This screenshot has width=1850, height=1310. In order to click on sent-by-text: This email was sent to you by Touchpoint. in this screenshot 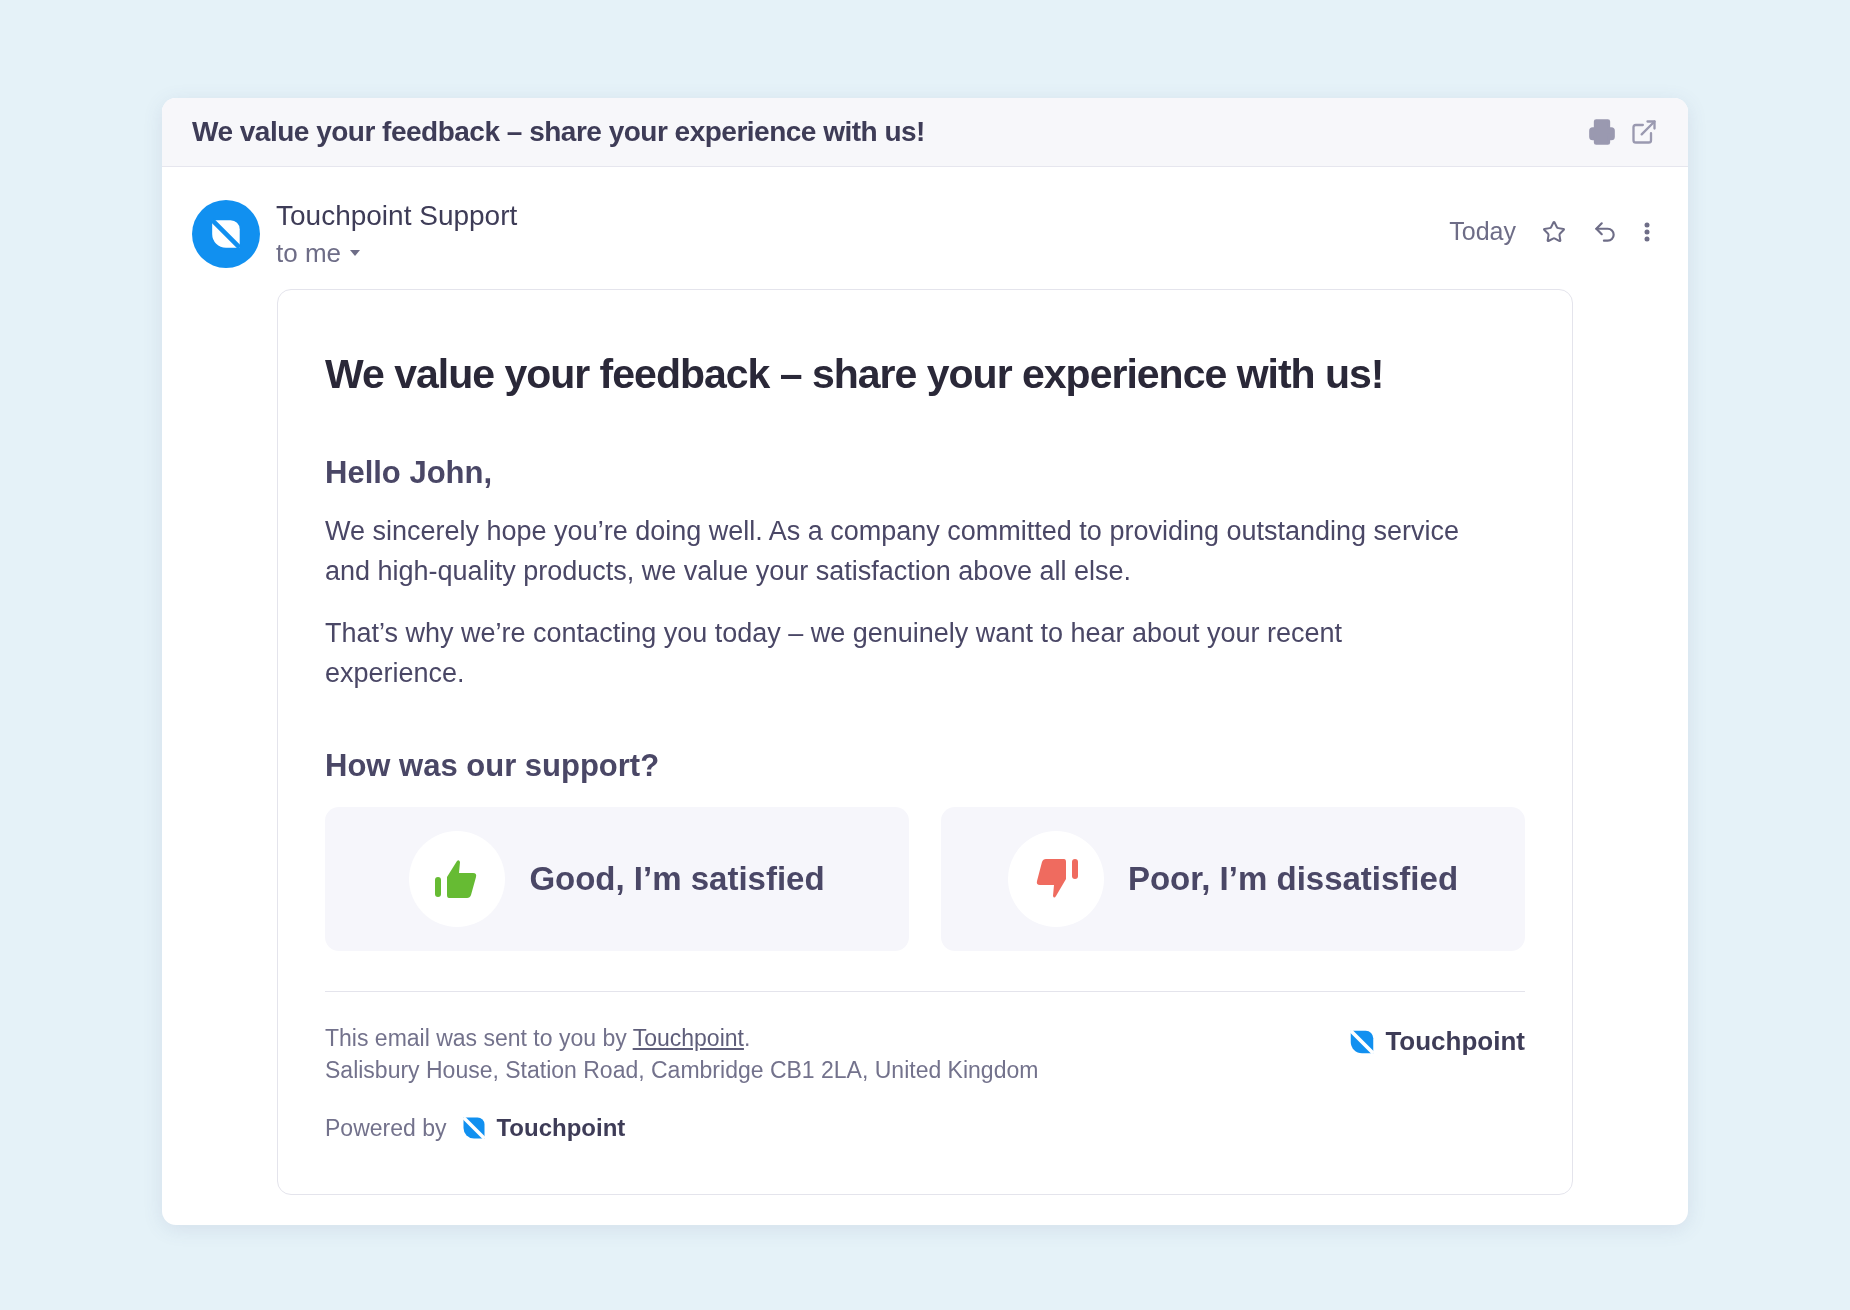, I will do `click(538, 1038)`.